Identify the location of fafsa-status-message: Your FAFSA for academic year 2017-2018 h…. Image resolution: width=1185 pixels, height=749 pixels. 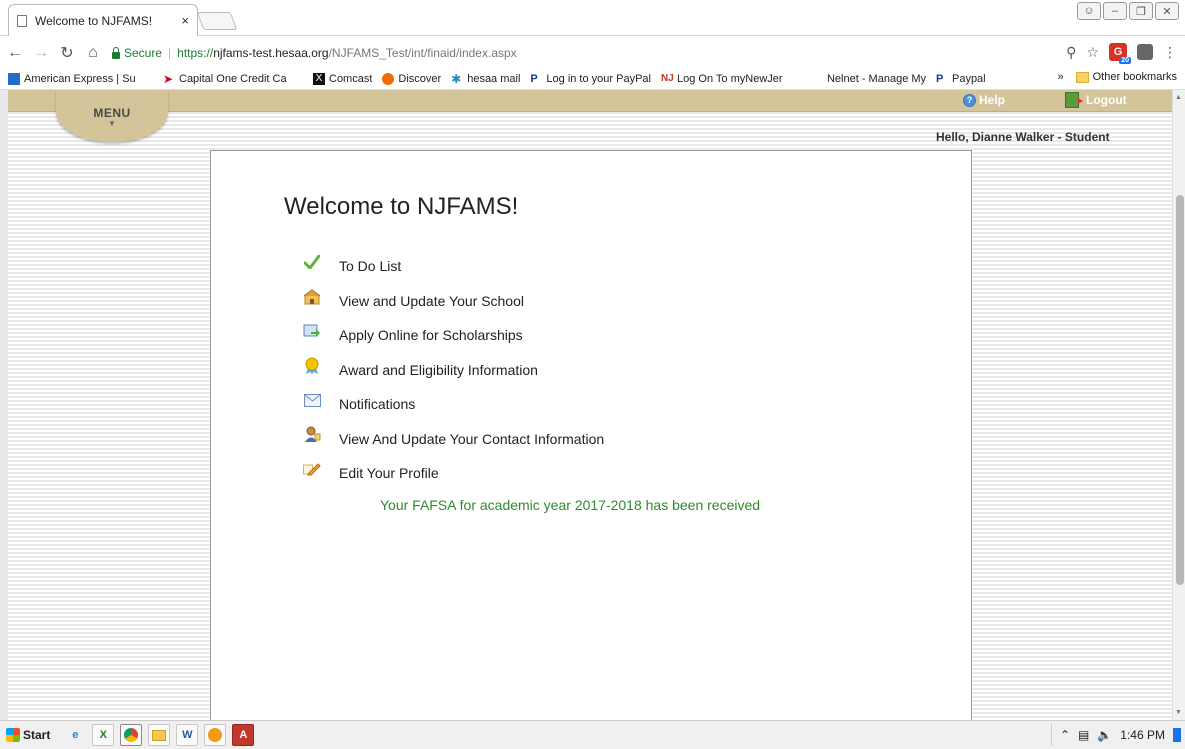
(570, 505).